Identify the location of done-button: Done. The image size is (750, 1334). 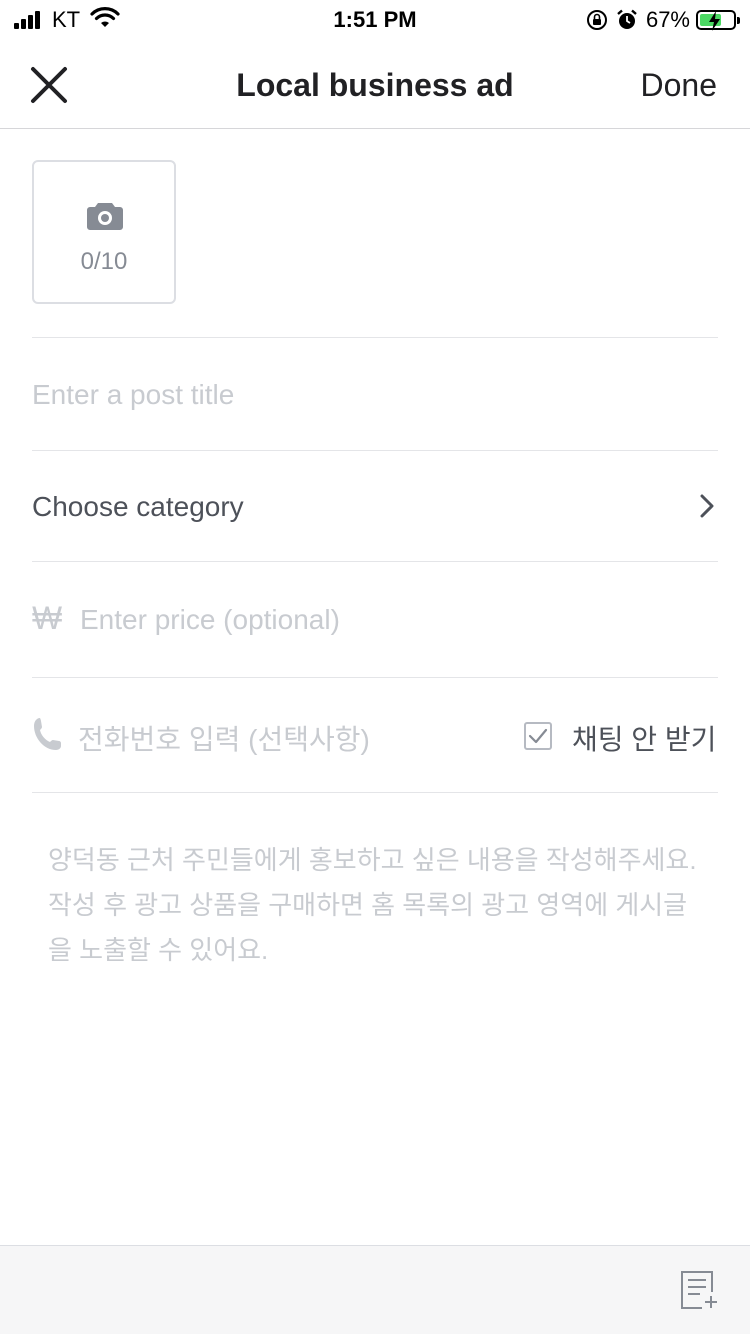
(679, 85).